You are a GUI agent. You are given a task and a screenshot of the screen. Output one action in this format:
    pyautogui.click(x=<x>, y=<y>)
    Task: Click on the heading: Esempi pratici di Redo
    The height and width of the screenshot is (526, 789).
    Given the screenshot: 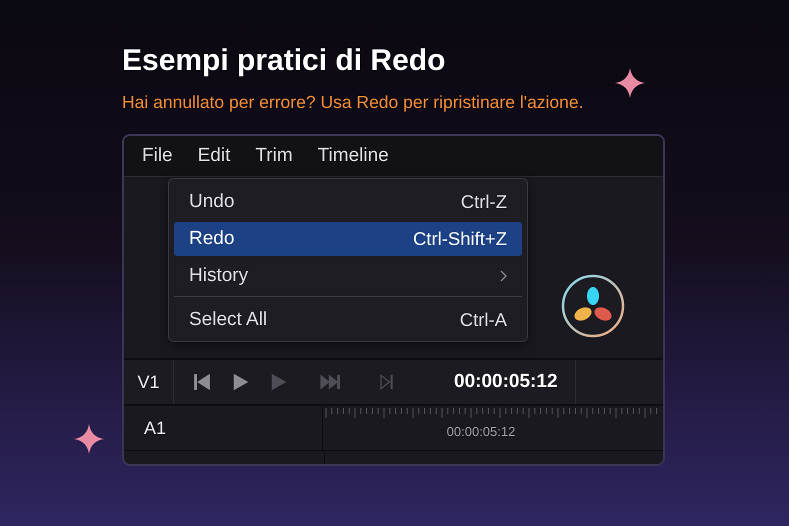 What is the action you would take?
    pyautogui.click(x=284, y=61)
    